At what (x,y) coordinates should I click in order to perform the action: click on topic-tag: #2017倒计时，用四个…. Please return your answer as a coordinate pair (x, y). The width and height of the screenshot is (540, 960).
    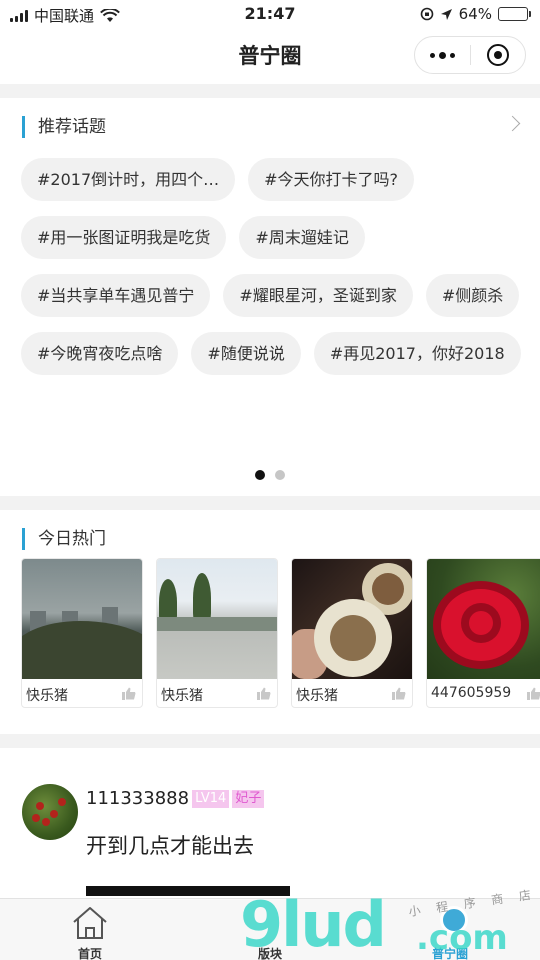
    Looking at the image, I should click on (128, 179).